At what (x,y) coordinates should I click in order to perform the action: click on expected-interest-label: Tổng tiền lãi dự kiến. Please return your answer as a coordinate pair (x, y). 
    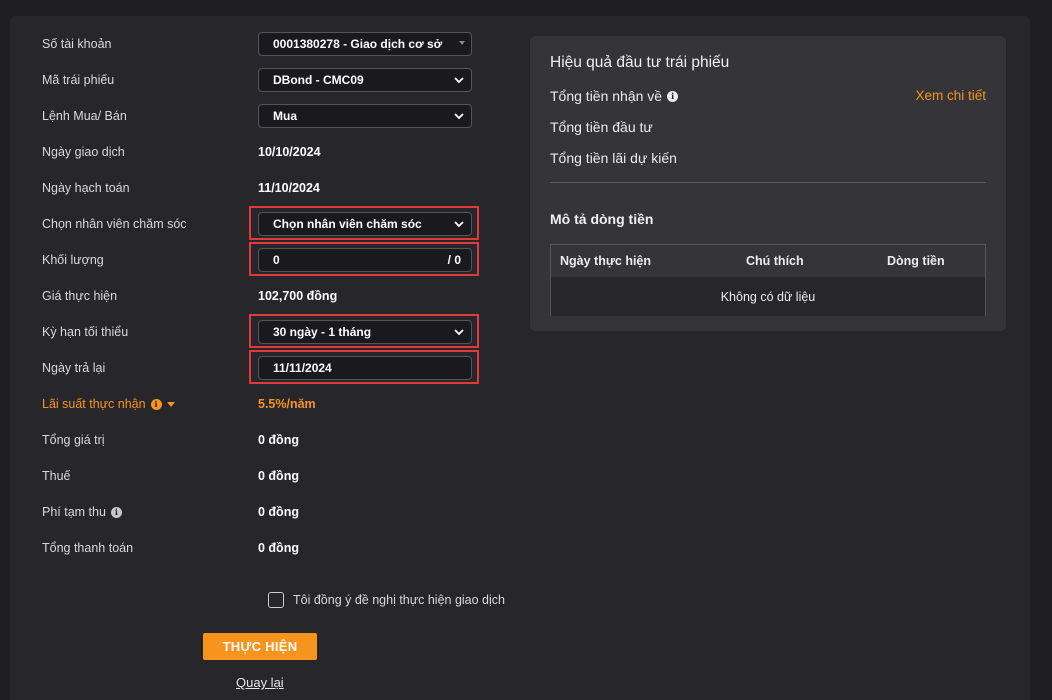
    Looking at the image, I should click on (613, 158).